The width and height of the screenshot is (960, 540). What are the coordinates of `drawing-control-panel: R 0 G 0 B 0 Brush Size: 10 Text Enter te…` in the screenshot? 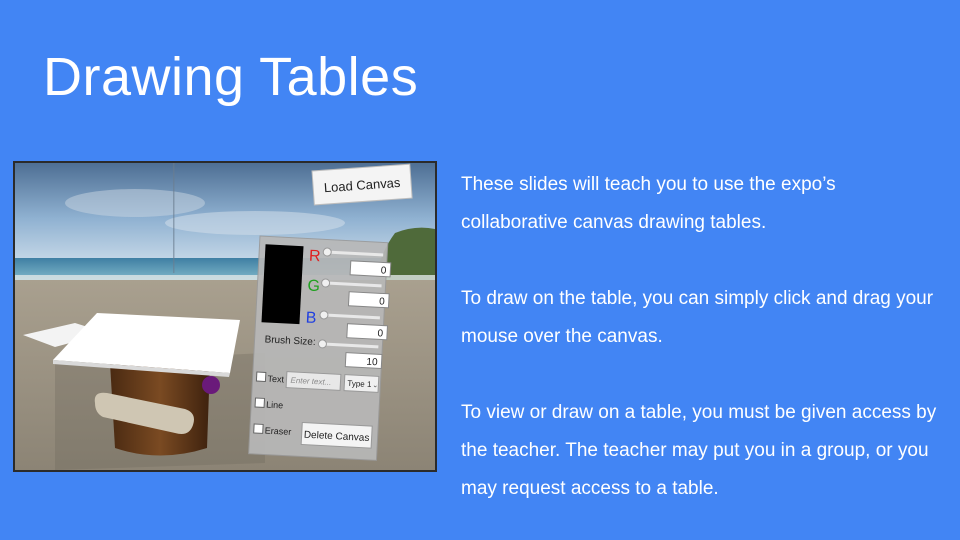 It's located at (320, 348).